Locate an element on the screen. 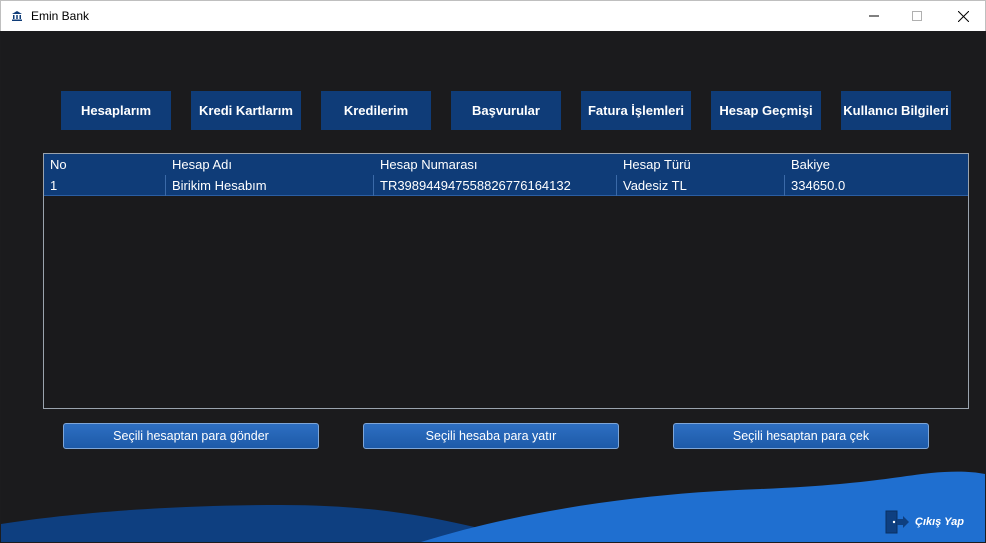 The image size is (986, 543). cell-no: 1 is located at coordinates (105, 185).